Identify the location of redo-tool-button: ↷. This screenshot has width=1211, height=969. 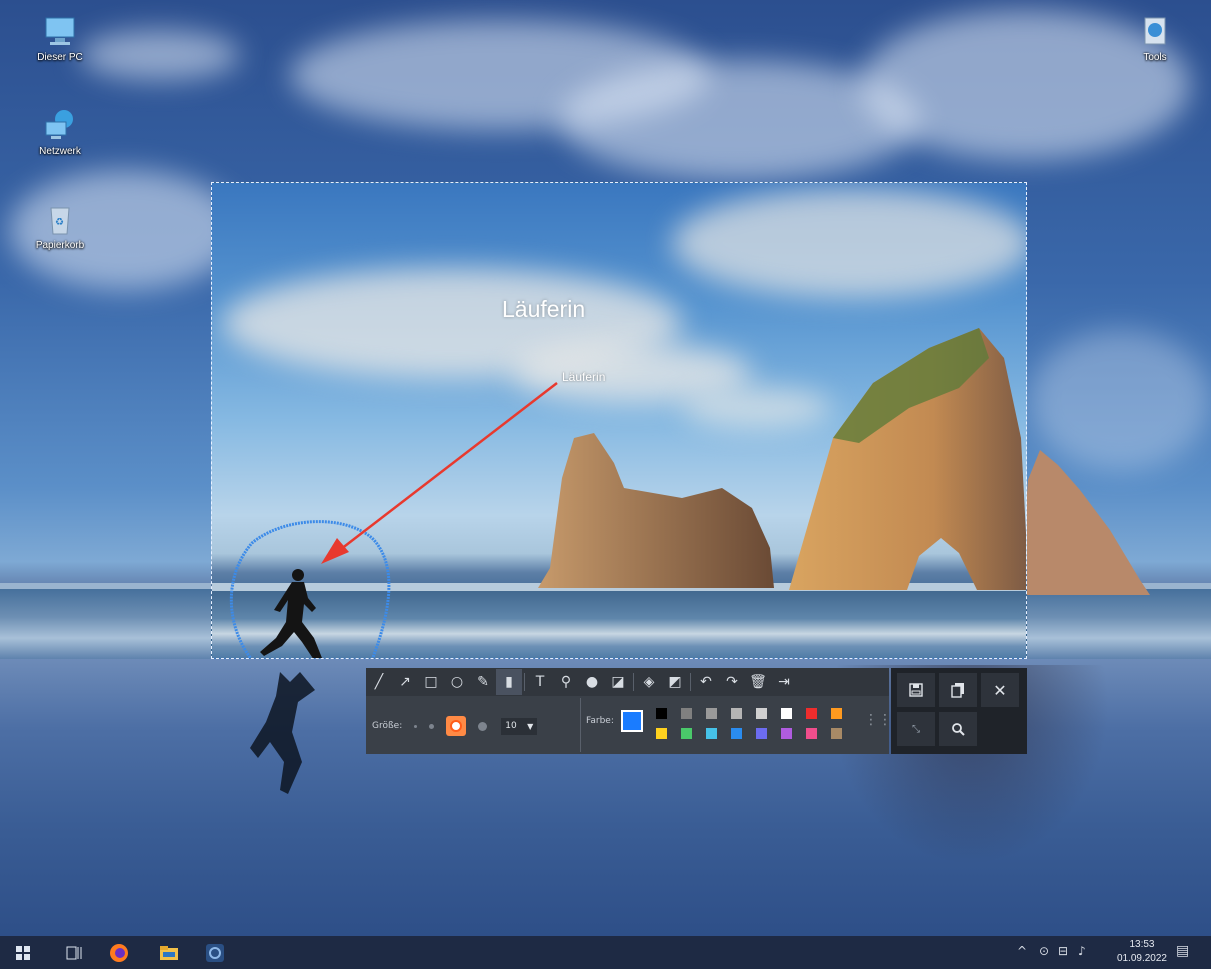
(732, 682).